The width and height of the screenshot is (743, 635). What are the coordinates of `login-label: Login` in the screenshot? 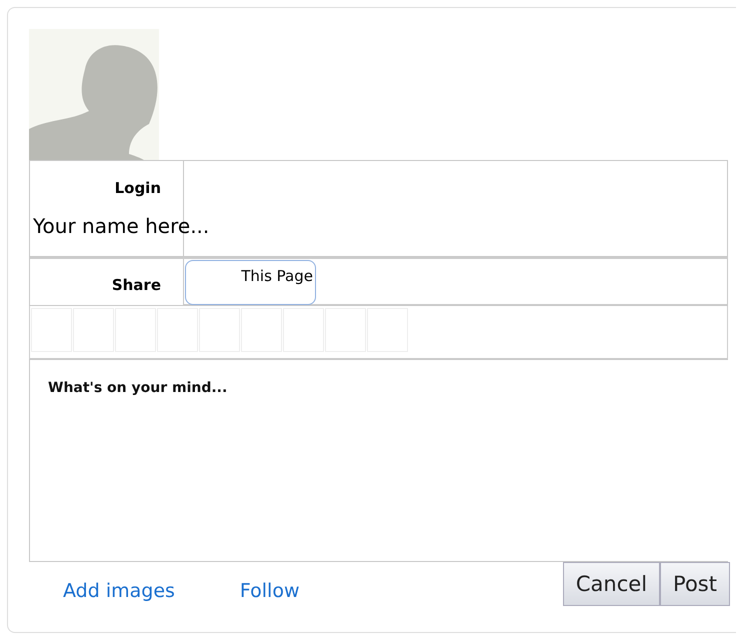 It's located at (138, 188).